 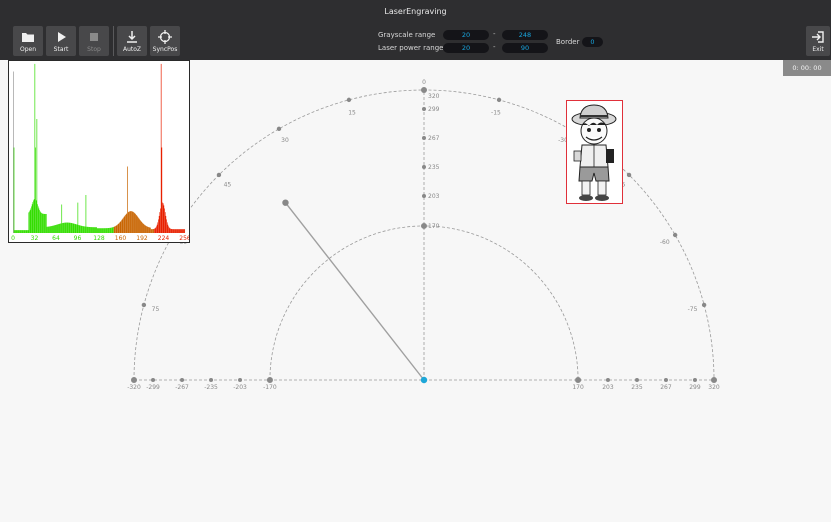 I want to click on power-min-input: 20, so click(x=466, y=48).